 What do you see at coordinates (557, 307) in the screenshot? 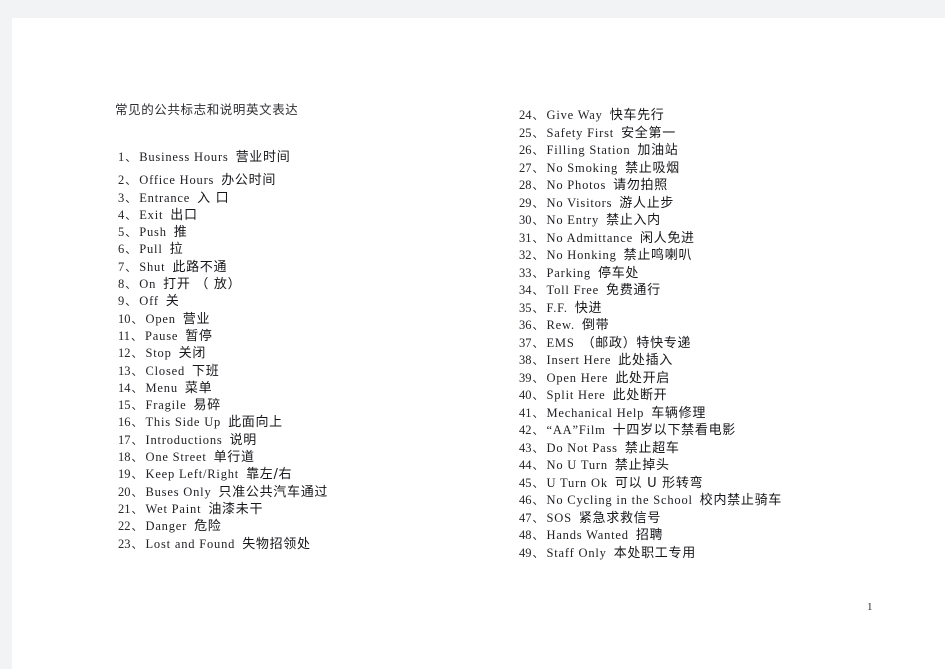
I see `list-item-english-term: F.F.` at bounding box center [557, 307].